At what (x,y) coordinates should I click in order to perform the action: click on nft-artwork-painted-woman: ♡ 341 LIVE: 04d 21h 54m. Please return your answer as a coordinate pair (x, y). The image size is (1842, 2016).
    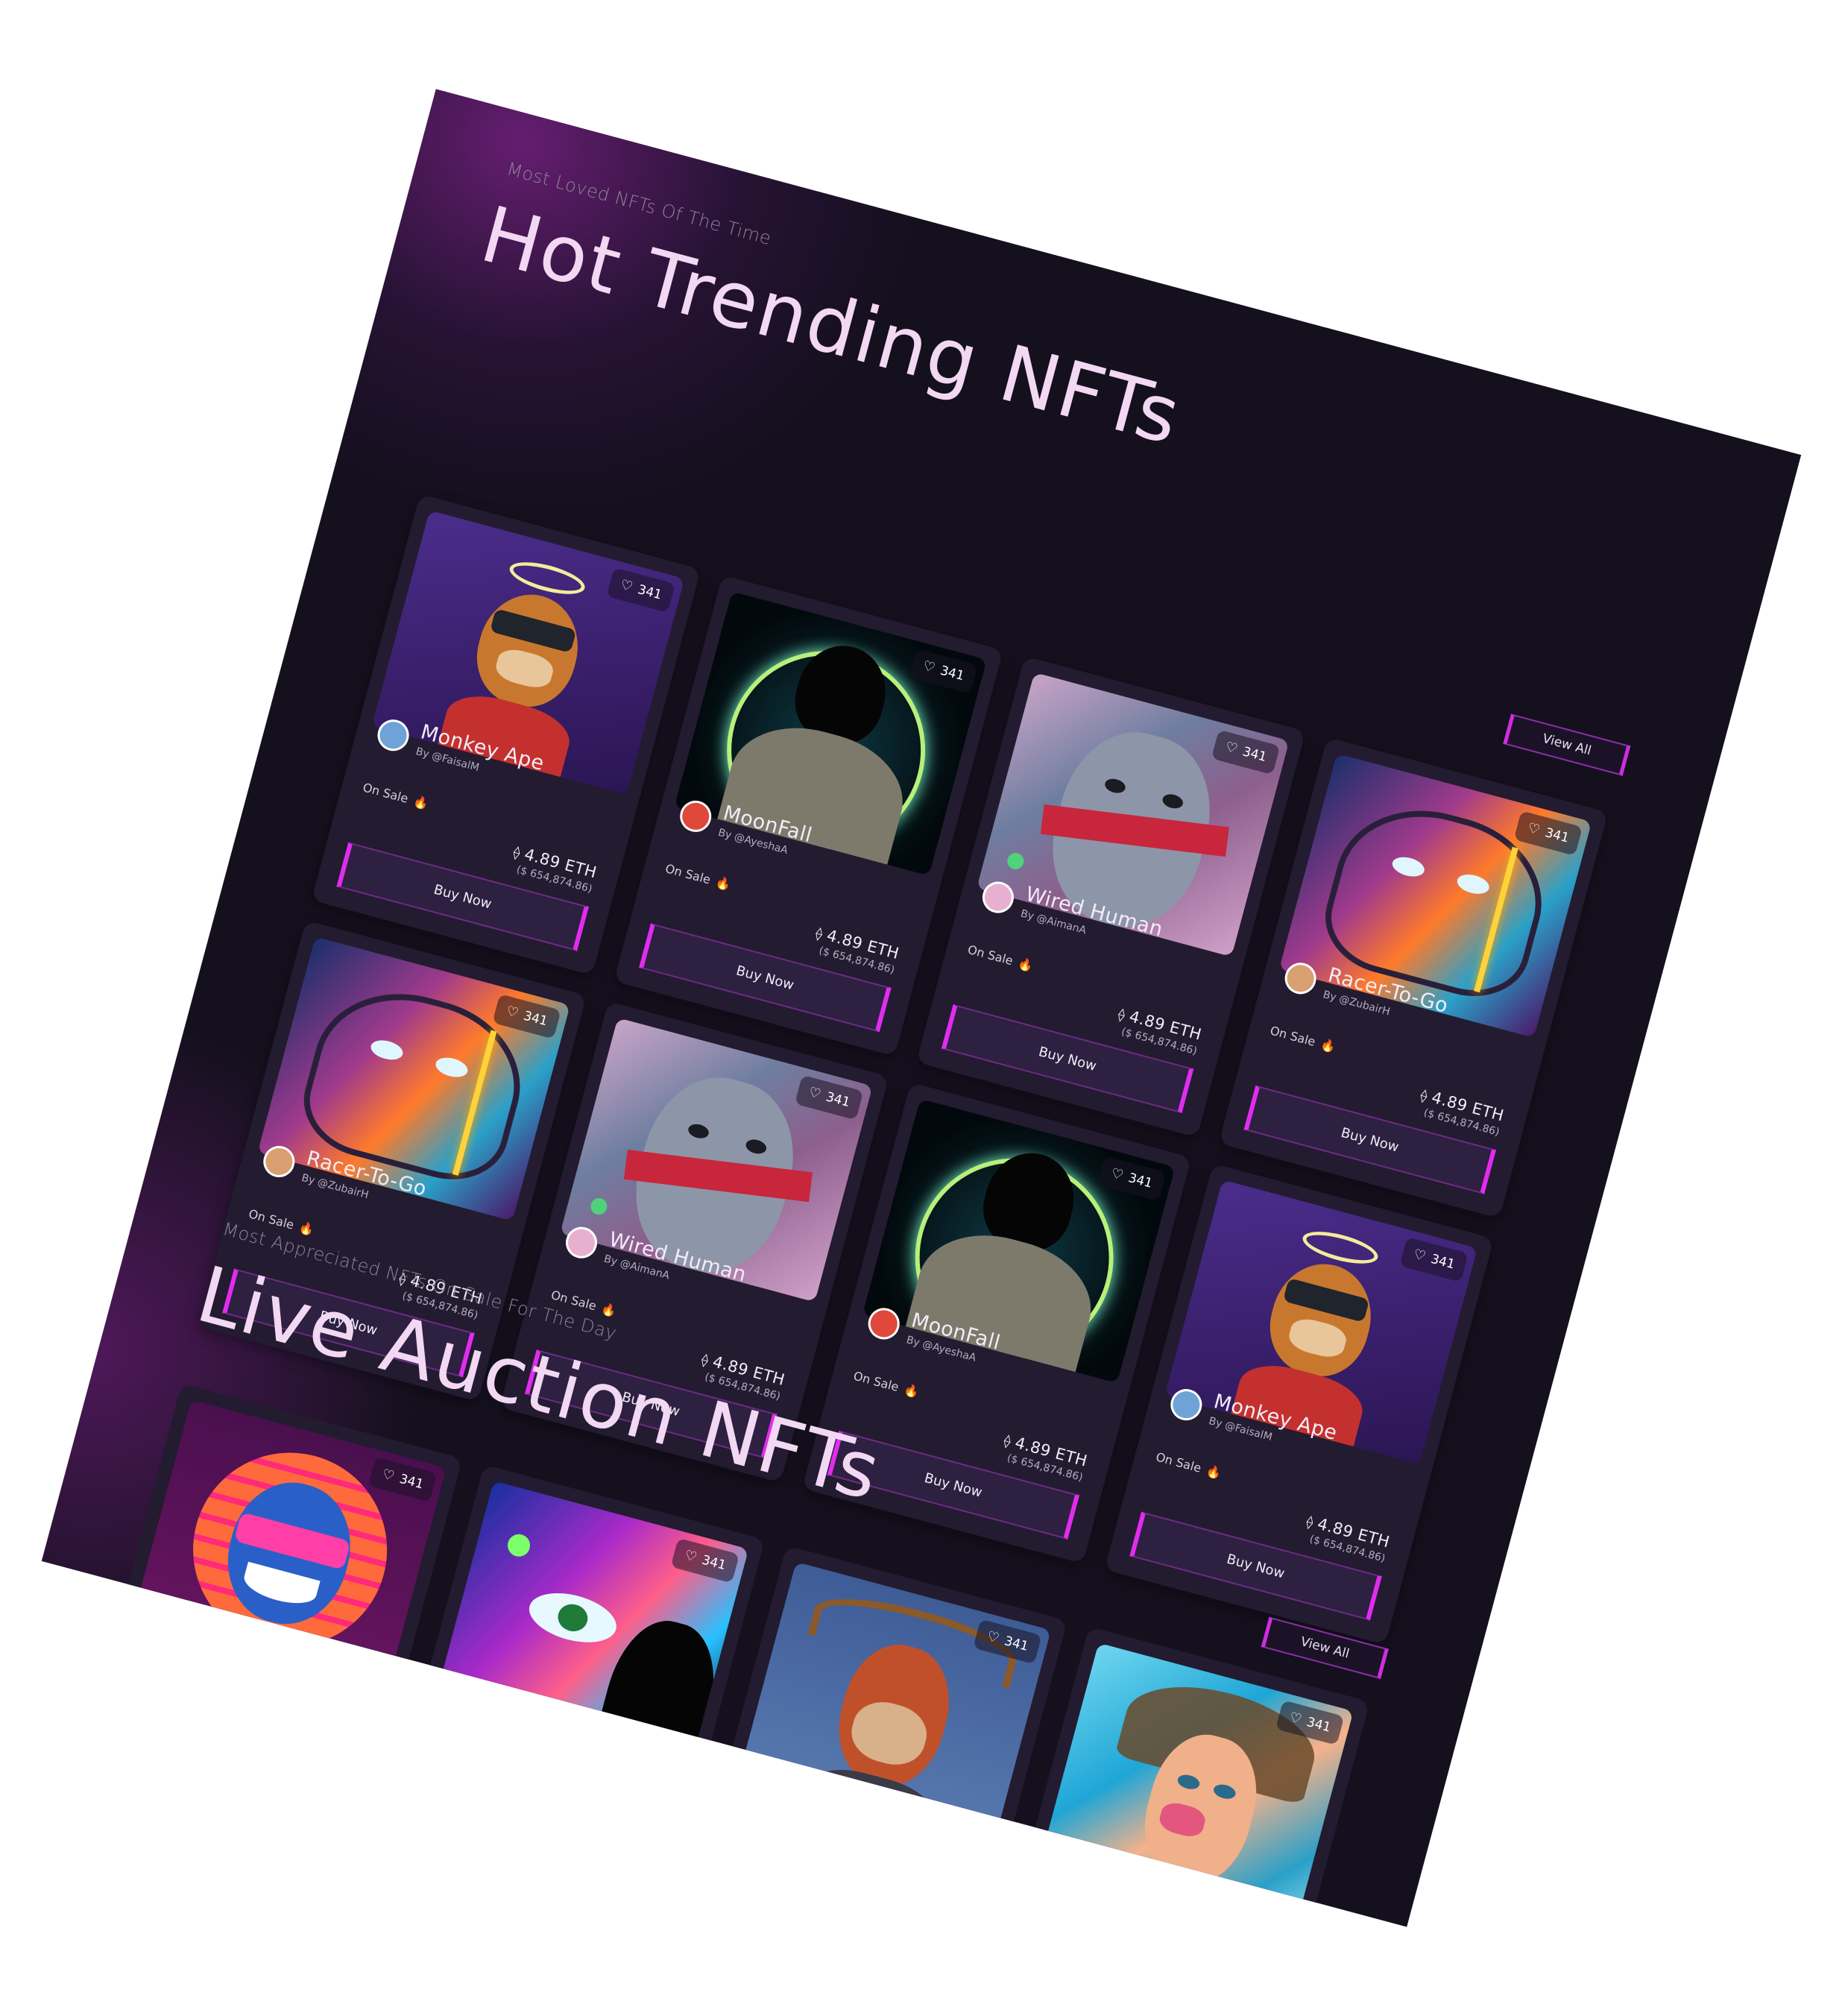
    Looking at the image, I should click on (1193, 1784).